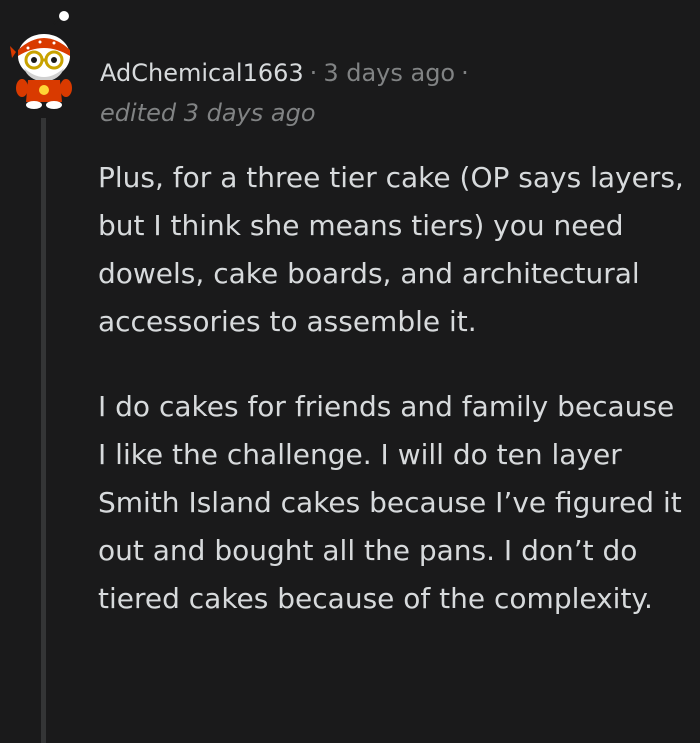  Describe the element at coordinates (43, 430) in the screenshot. I see `thread-line` at that location.